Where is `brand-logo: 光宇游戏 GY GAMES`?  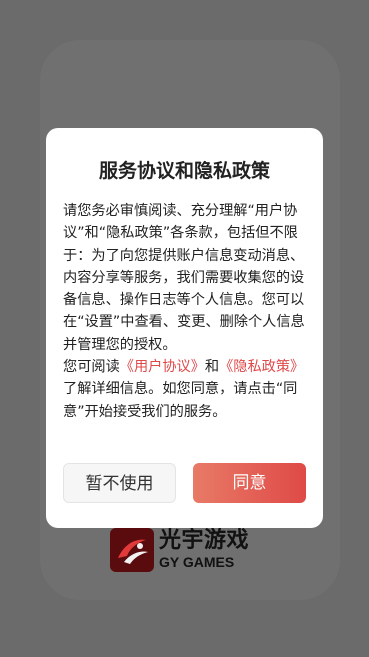 brand-logo: 光宇游戏 GY GAMES is located at coordinates (185, 551).